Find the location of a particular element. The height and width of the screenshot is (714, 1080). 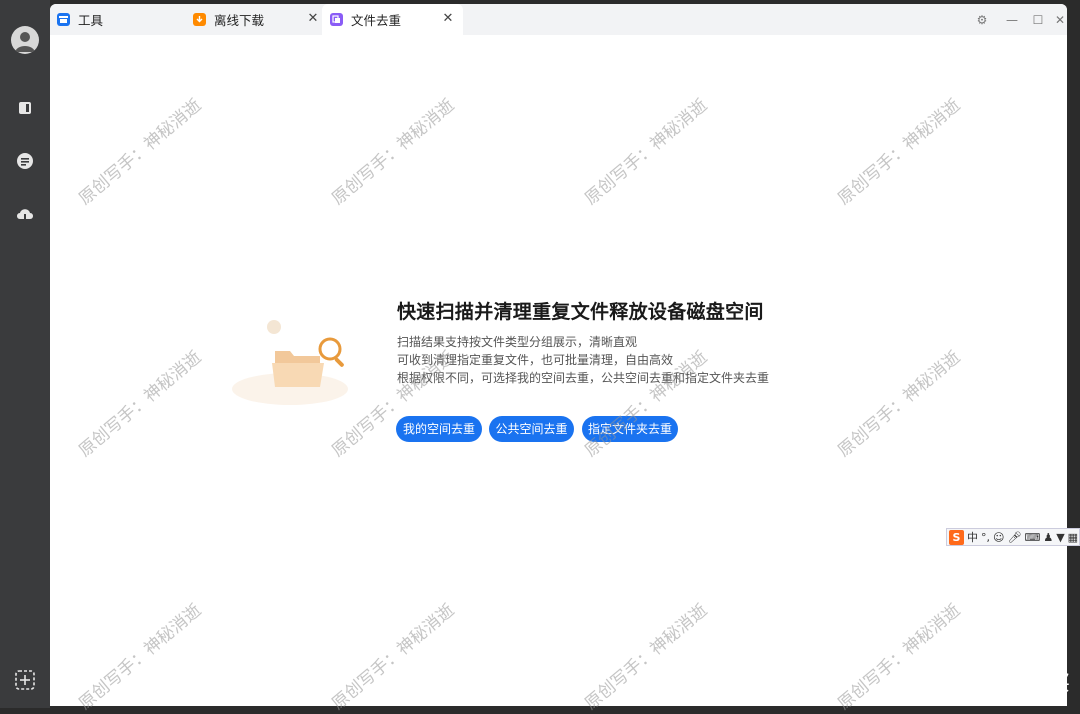

ime-toolbar: S 中 °, ☺ 🎤︎ ⌨ ♟ ▼ ▦ is located at coordinates (1013, 537).